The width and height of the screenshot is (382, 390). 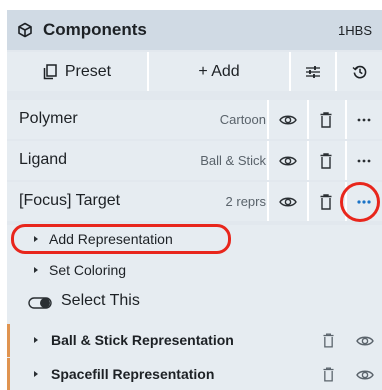 I want to click on history-icon, so click(x=359, y=71).